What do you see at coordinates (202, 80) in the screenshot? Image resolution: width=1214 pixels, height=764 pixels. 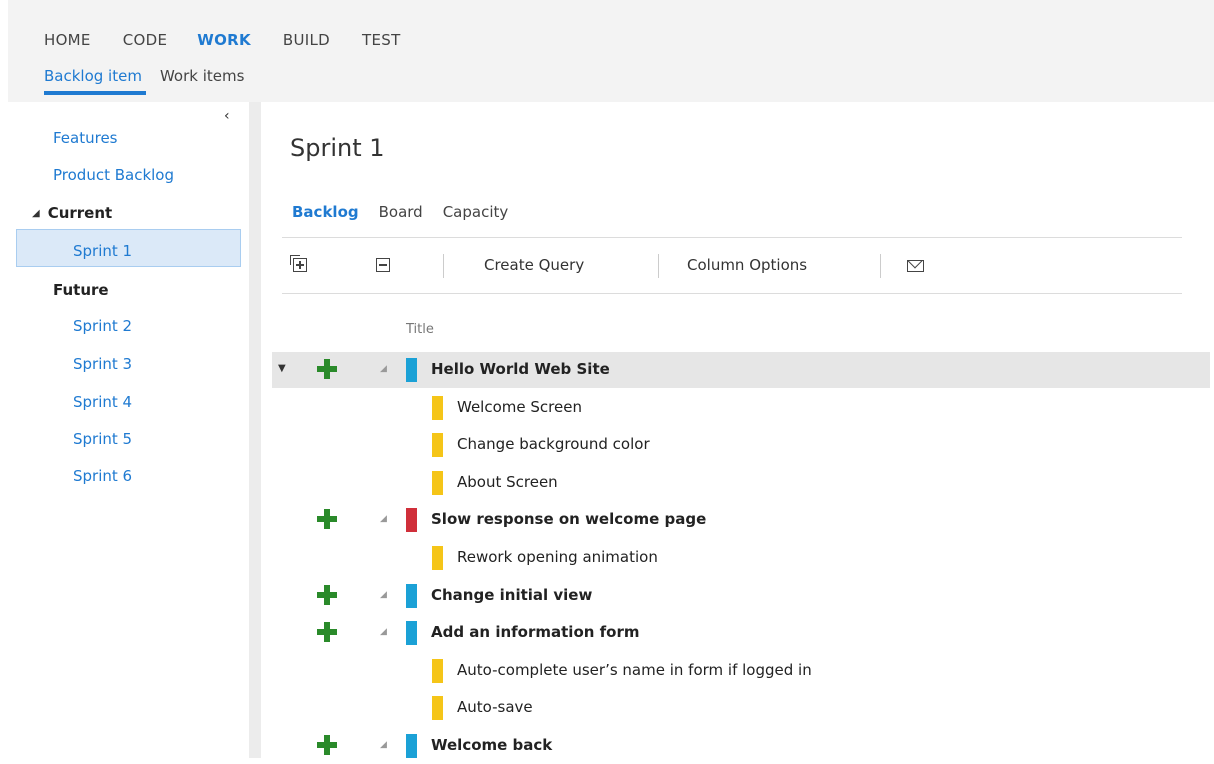 I see `subnav-work-items: Work items` at bounding box center [202, 80].